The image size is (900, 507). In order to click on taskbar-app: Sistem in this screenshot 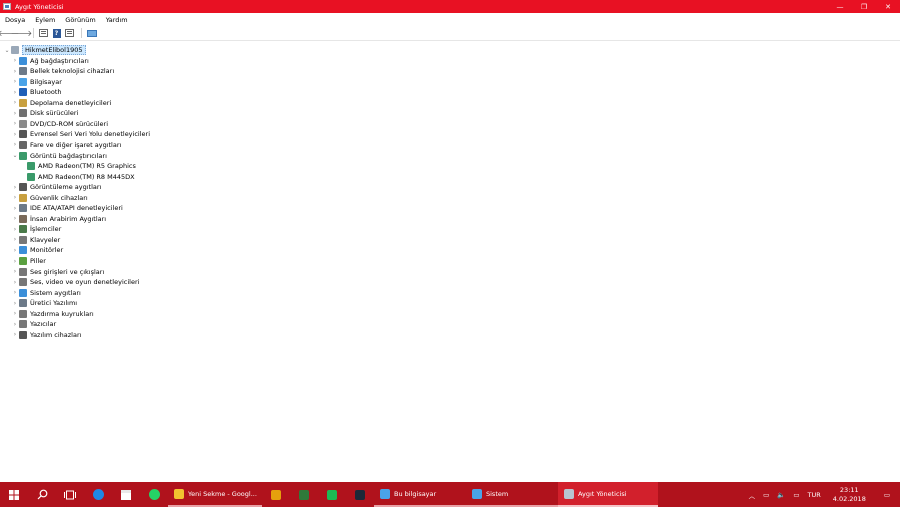, I will do `click(512, 494)`.